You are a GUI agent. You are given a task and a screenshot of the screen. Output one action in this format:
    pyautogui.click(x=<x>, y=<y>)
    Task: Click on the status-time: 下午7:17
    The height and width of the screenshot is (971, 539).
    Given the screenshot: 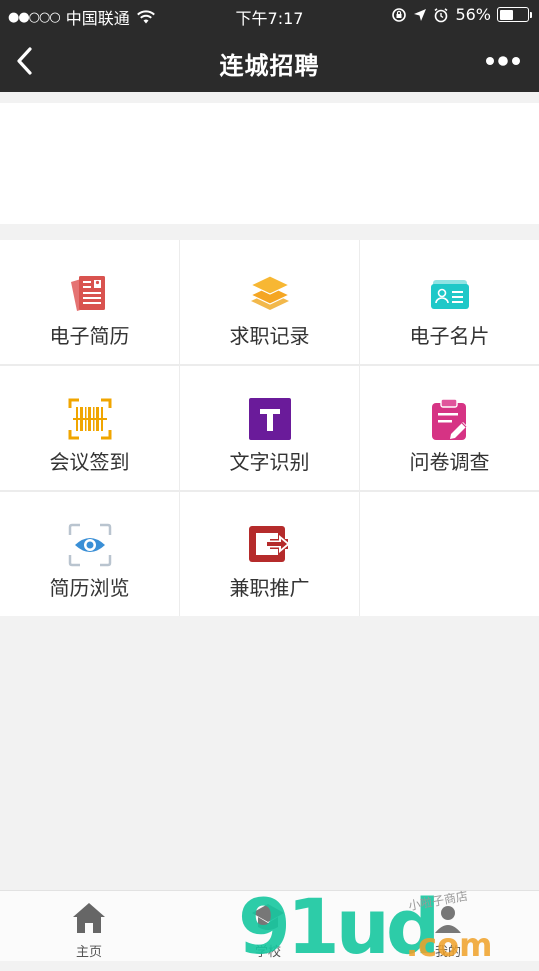 What is the action you would take?
    pyautogui.click(x=269, y=18)
    